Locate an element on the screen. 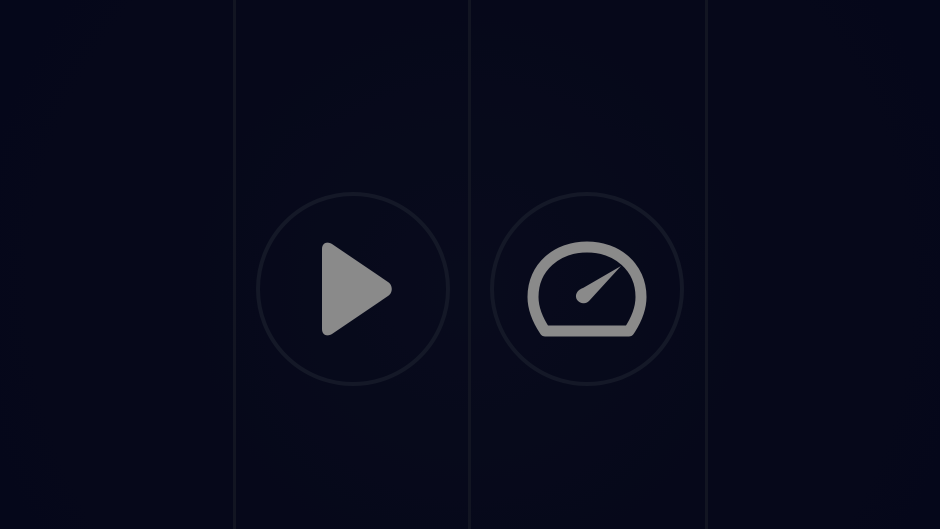 The width and height of the screenshot is (940, 529). play-button is located at coordinates (353, 289).